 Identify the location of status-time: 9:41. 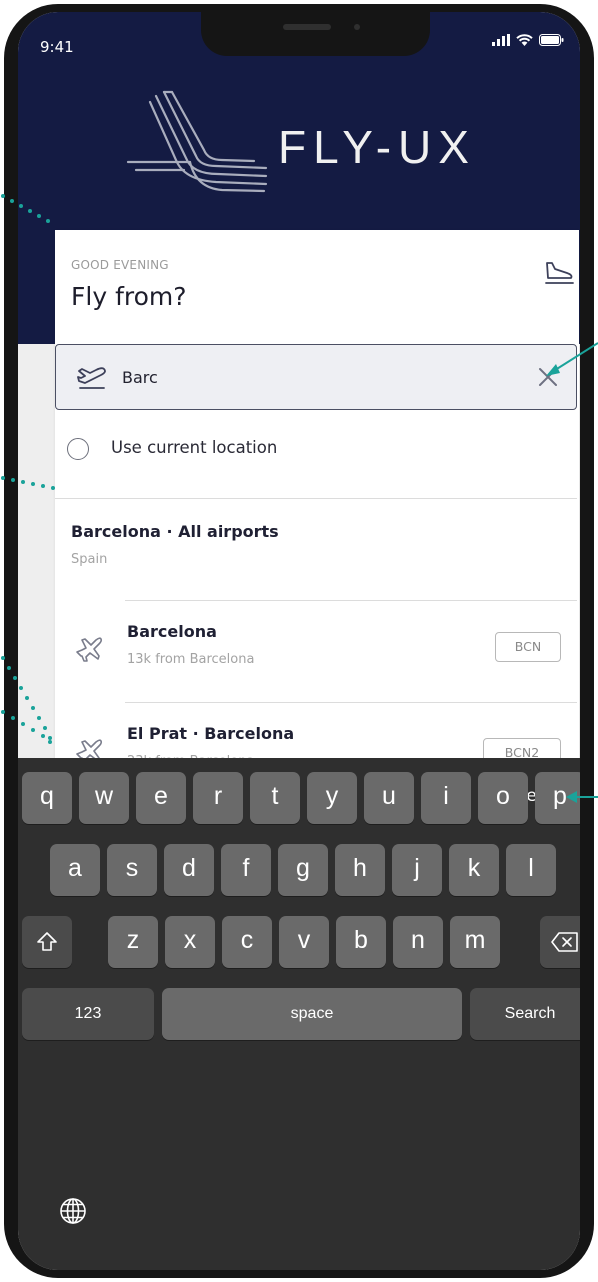
(57, 47).